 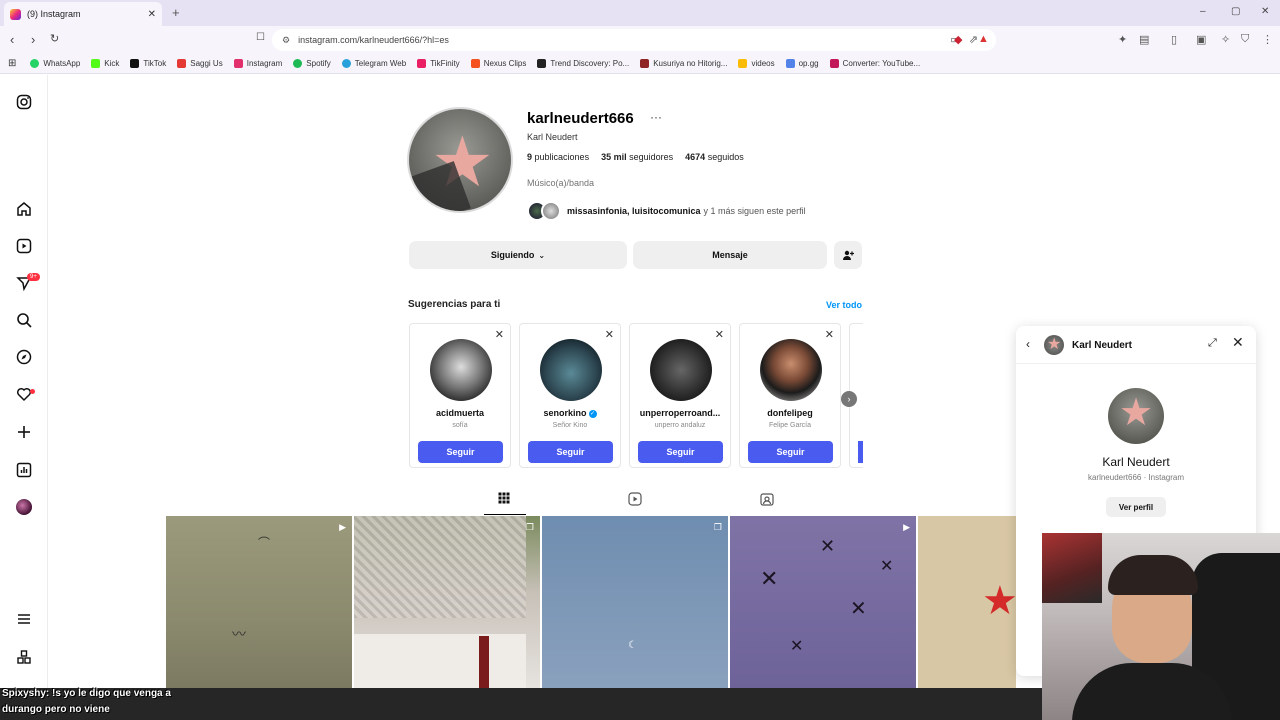 I want to click on post-thumbnail: ▶ ✕ ✕ ✕ ✕ ✕, so click(x=823, y=602).